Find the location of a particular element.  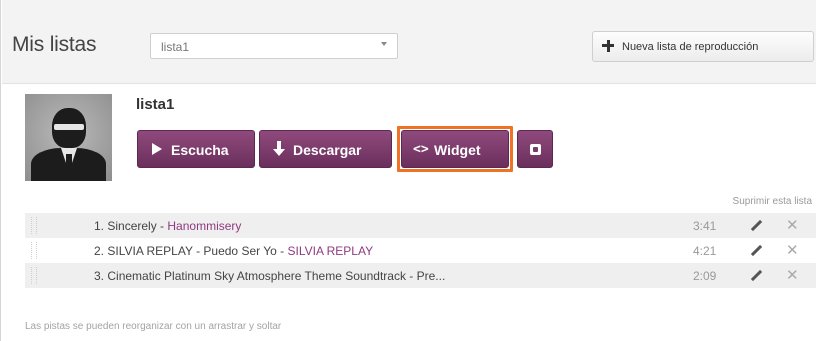

new-playlist-label: Nueva lista de reproducción is located at coordinates (690, 47).